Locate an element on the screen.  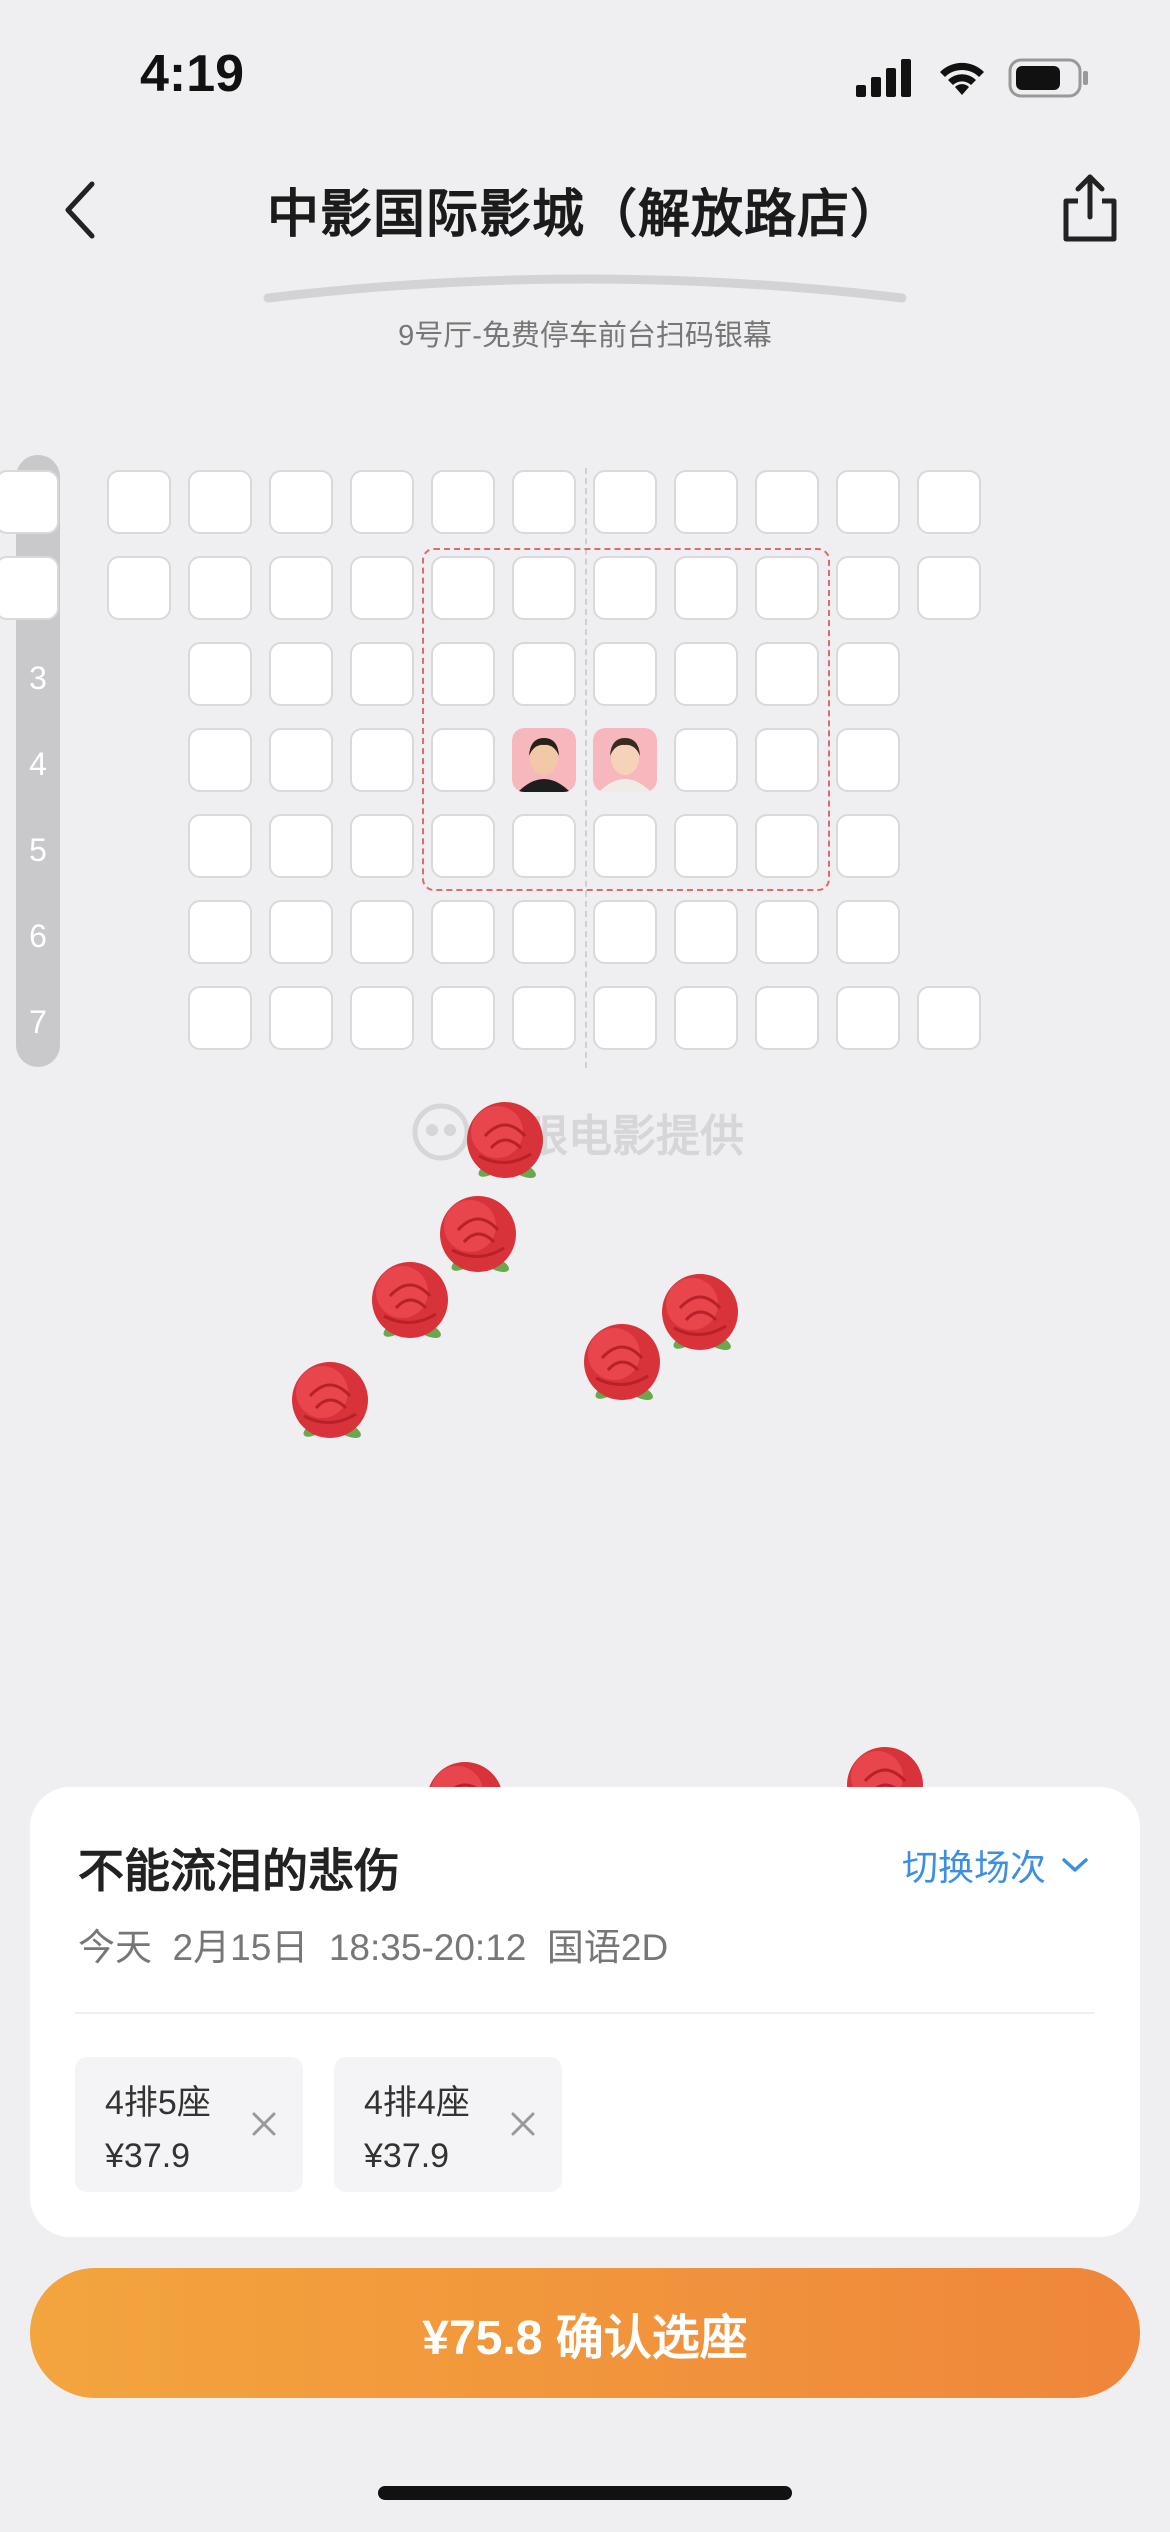
cat-eye-logo-icon is located at coordinates (441, 1132).